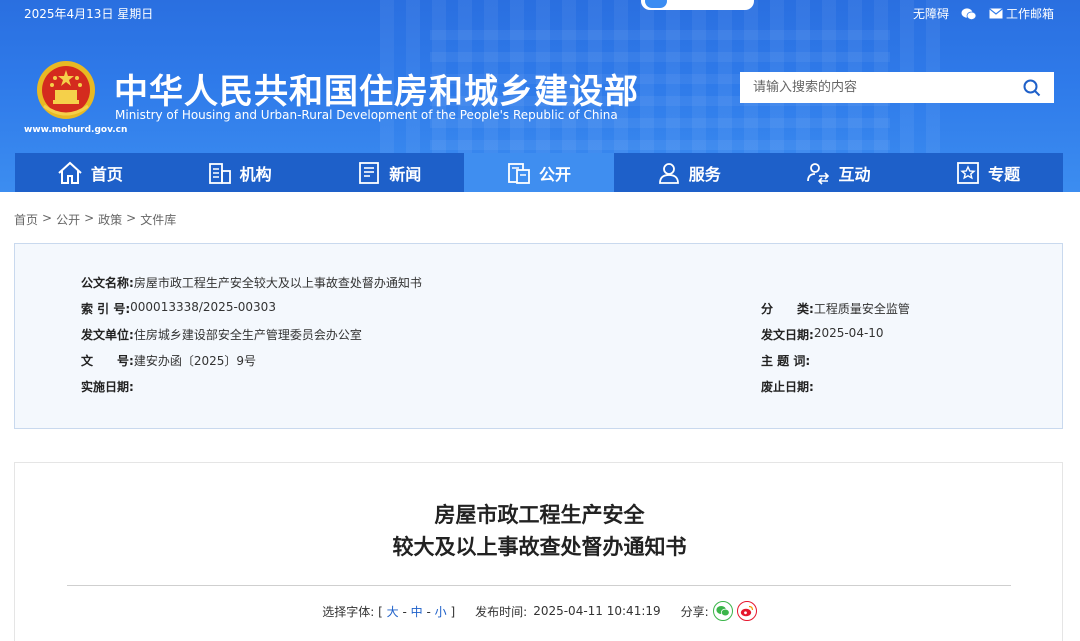  I want to click on font-size-large: 大, so click(393, 612).